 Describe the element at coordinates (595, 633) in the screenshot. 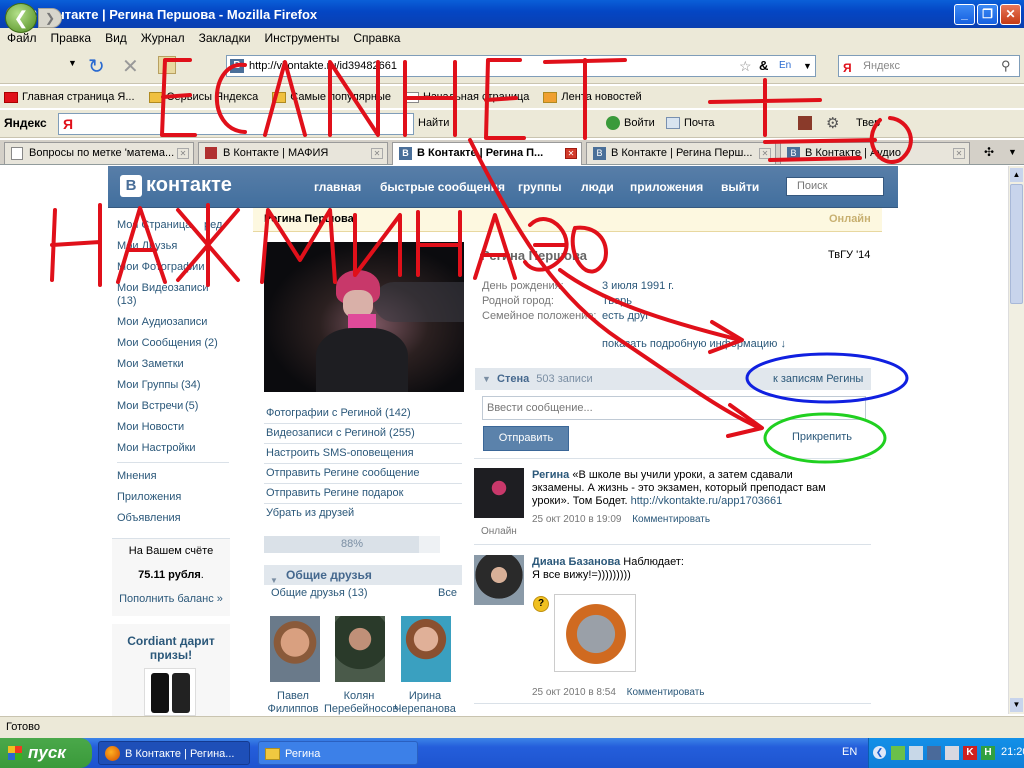

I see `post-image-owl` at that location.